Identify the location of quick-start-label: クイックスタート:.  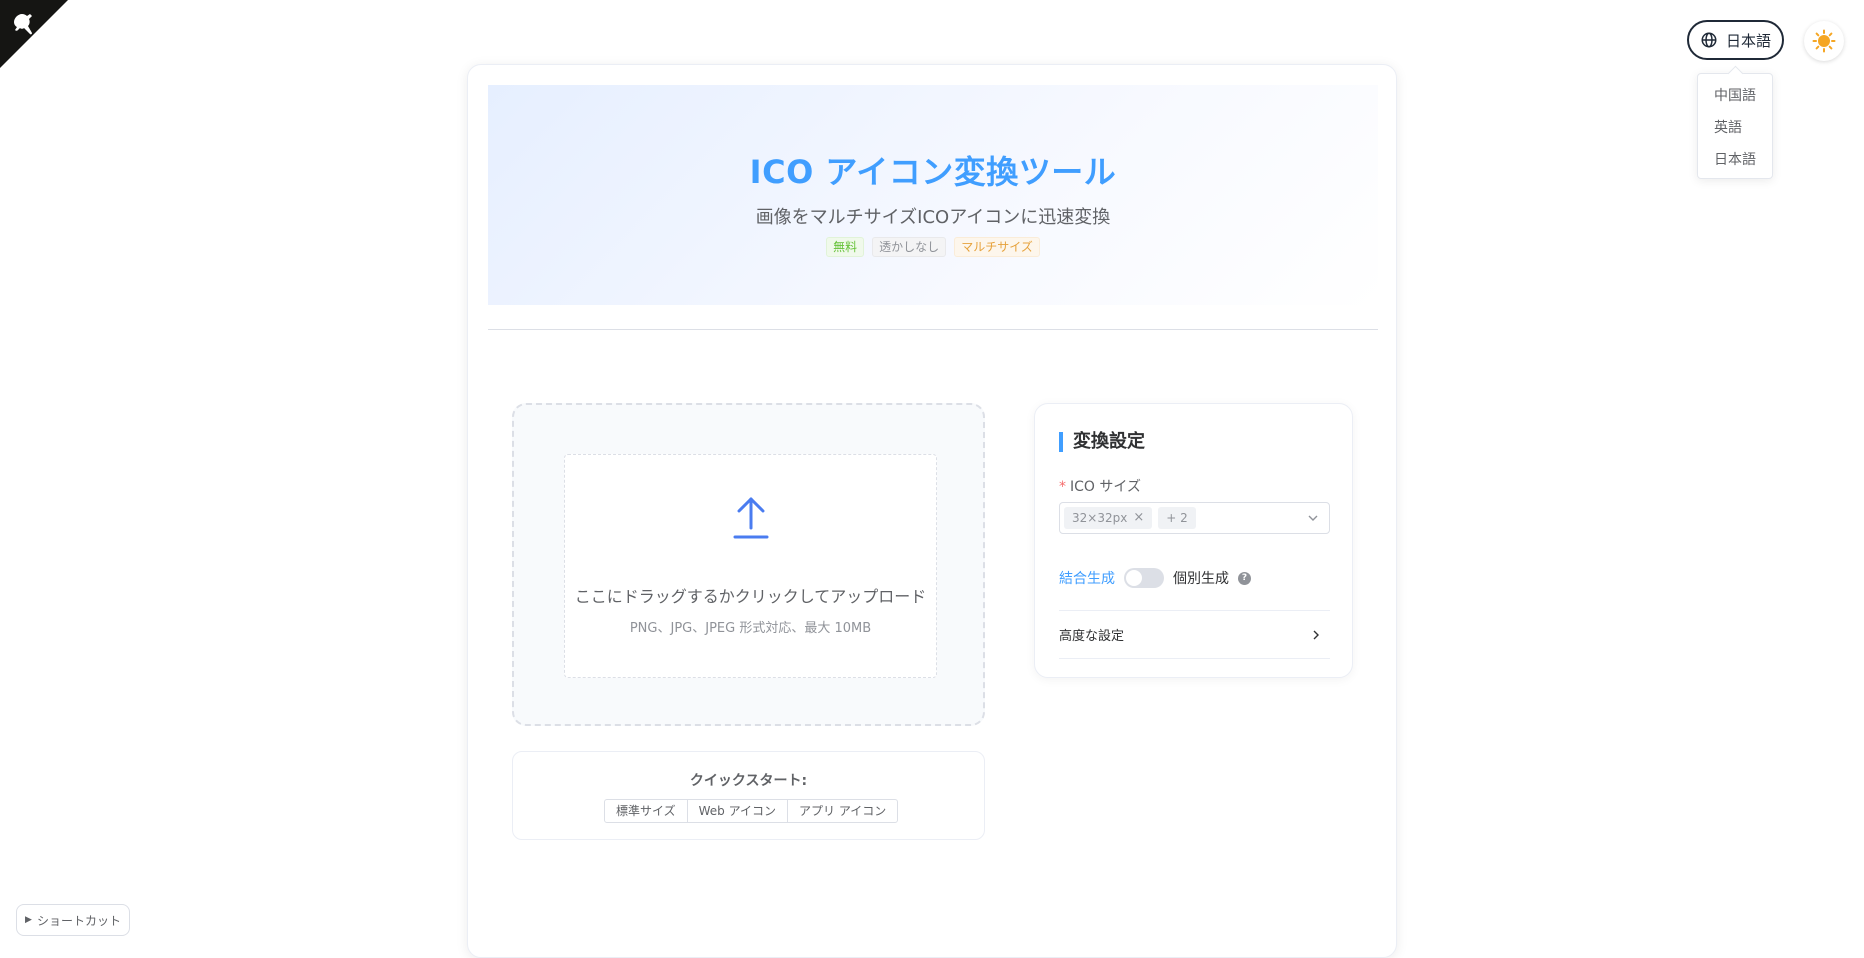
(748, 781).